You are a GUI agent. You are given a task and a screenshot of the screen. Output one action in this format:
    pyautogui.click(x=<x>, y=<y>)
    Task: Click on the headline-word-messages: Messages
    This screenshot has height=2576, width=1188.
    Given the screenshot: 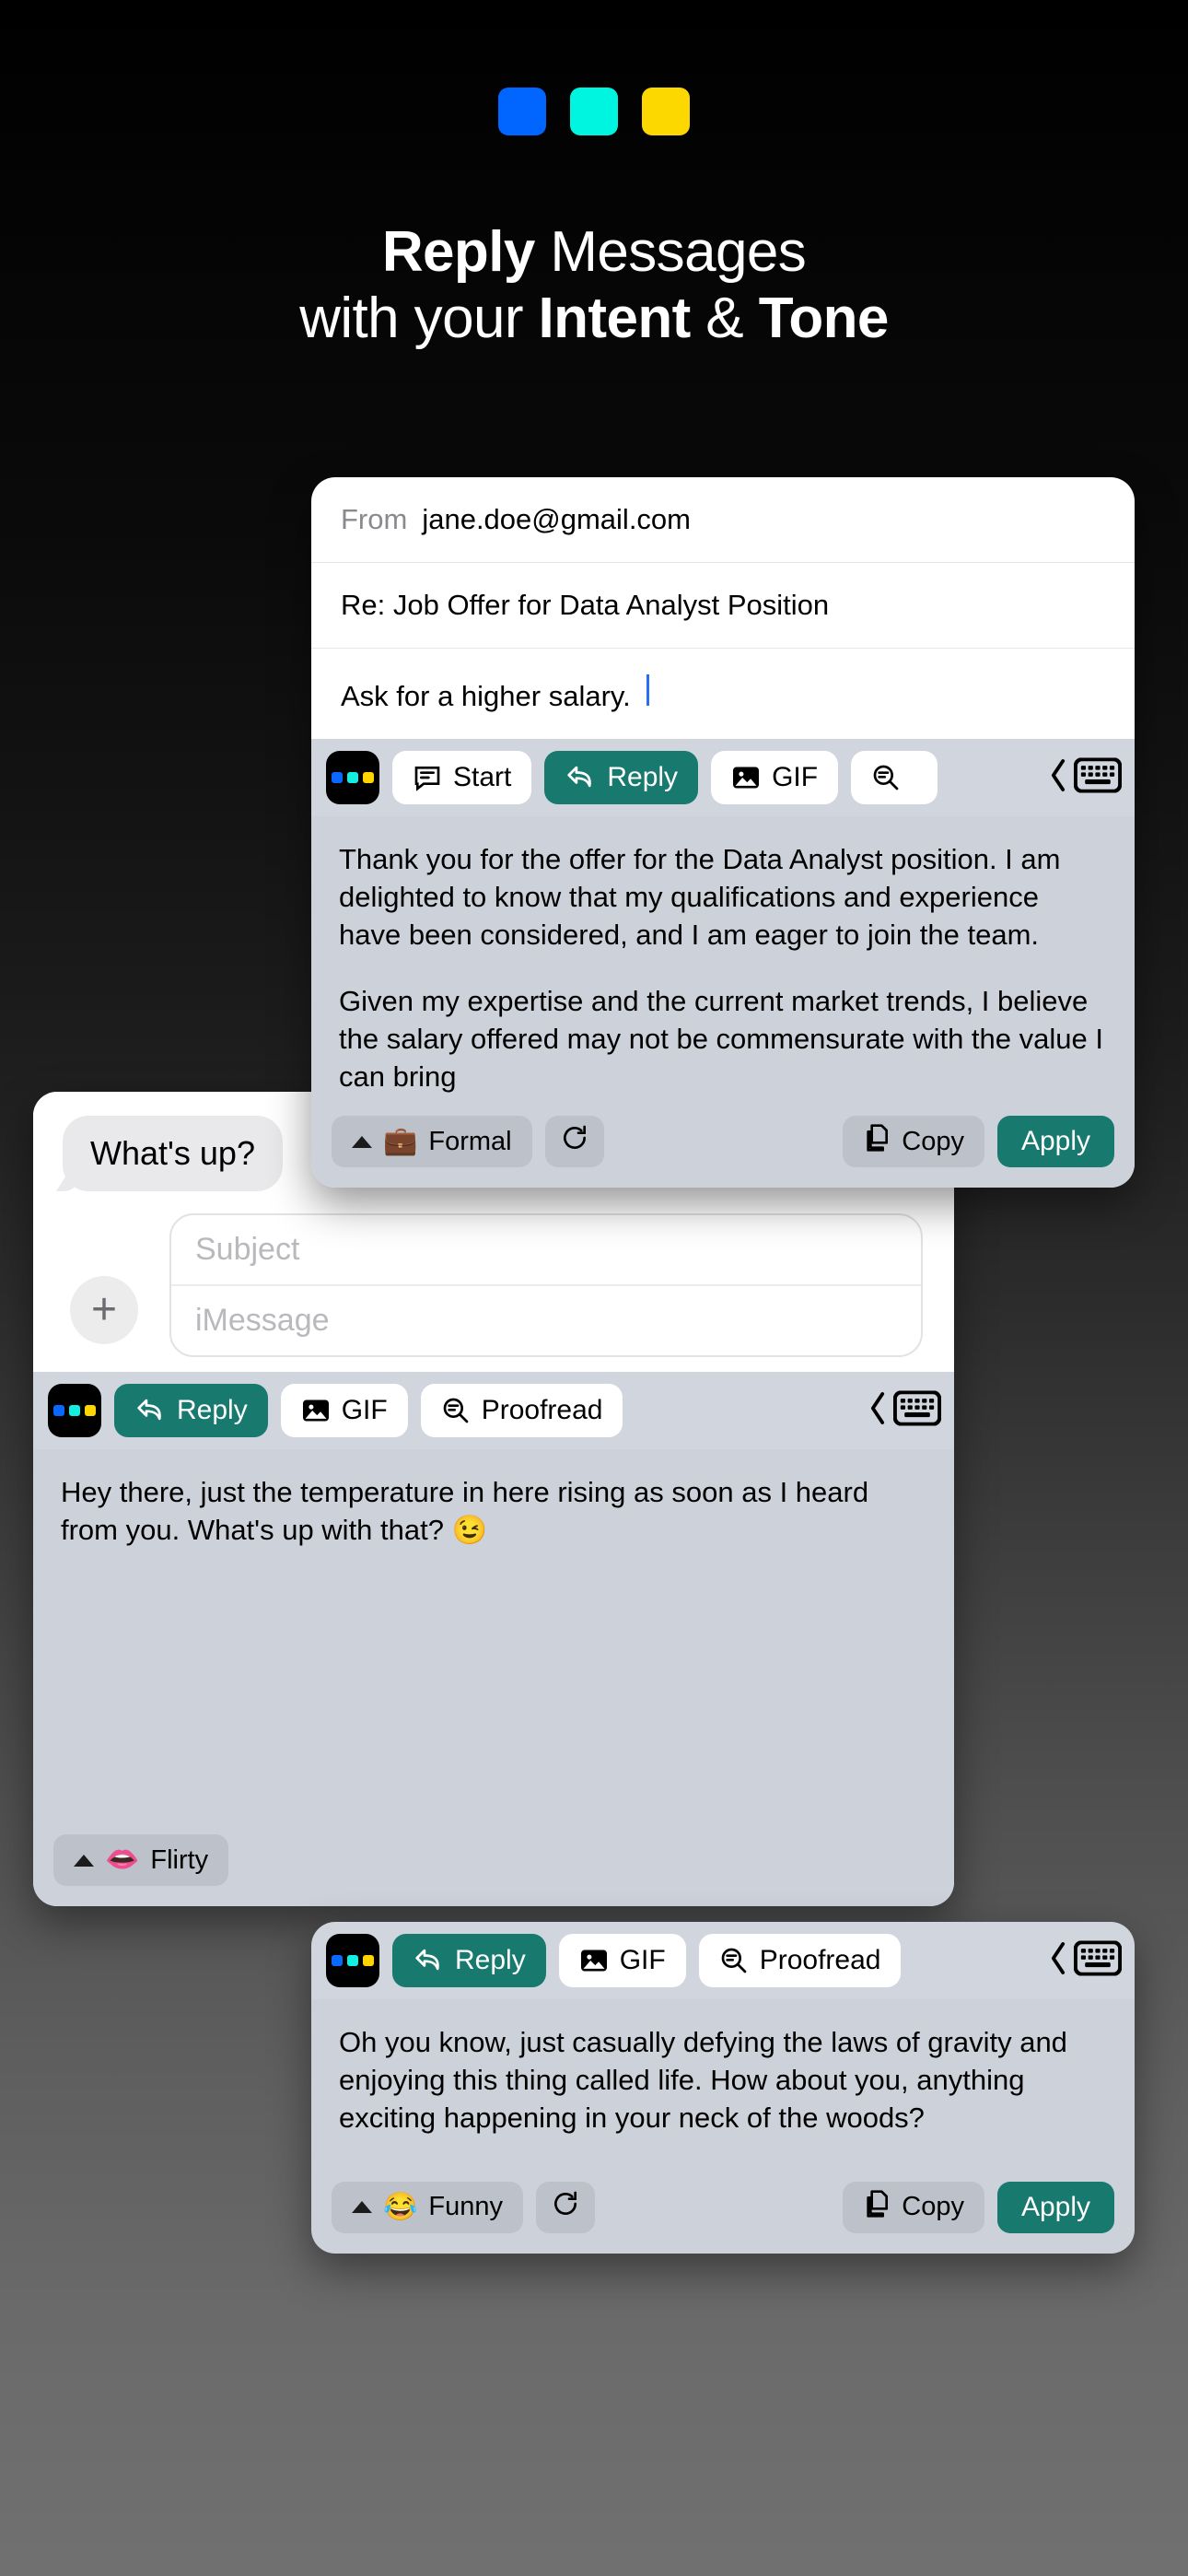 What is the action you would take?
    pyautogui.click(x=671, y=252)
    